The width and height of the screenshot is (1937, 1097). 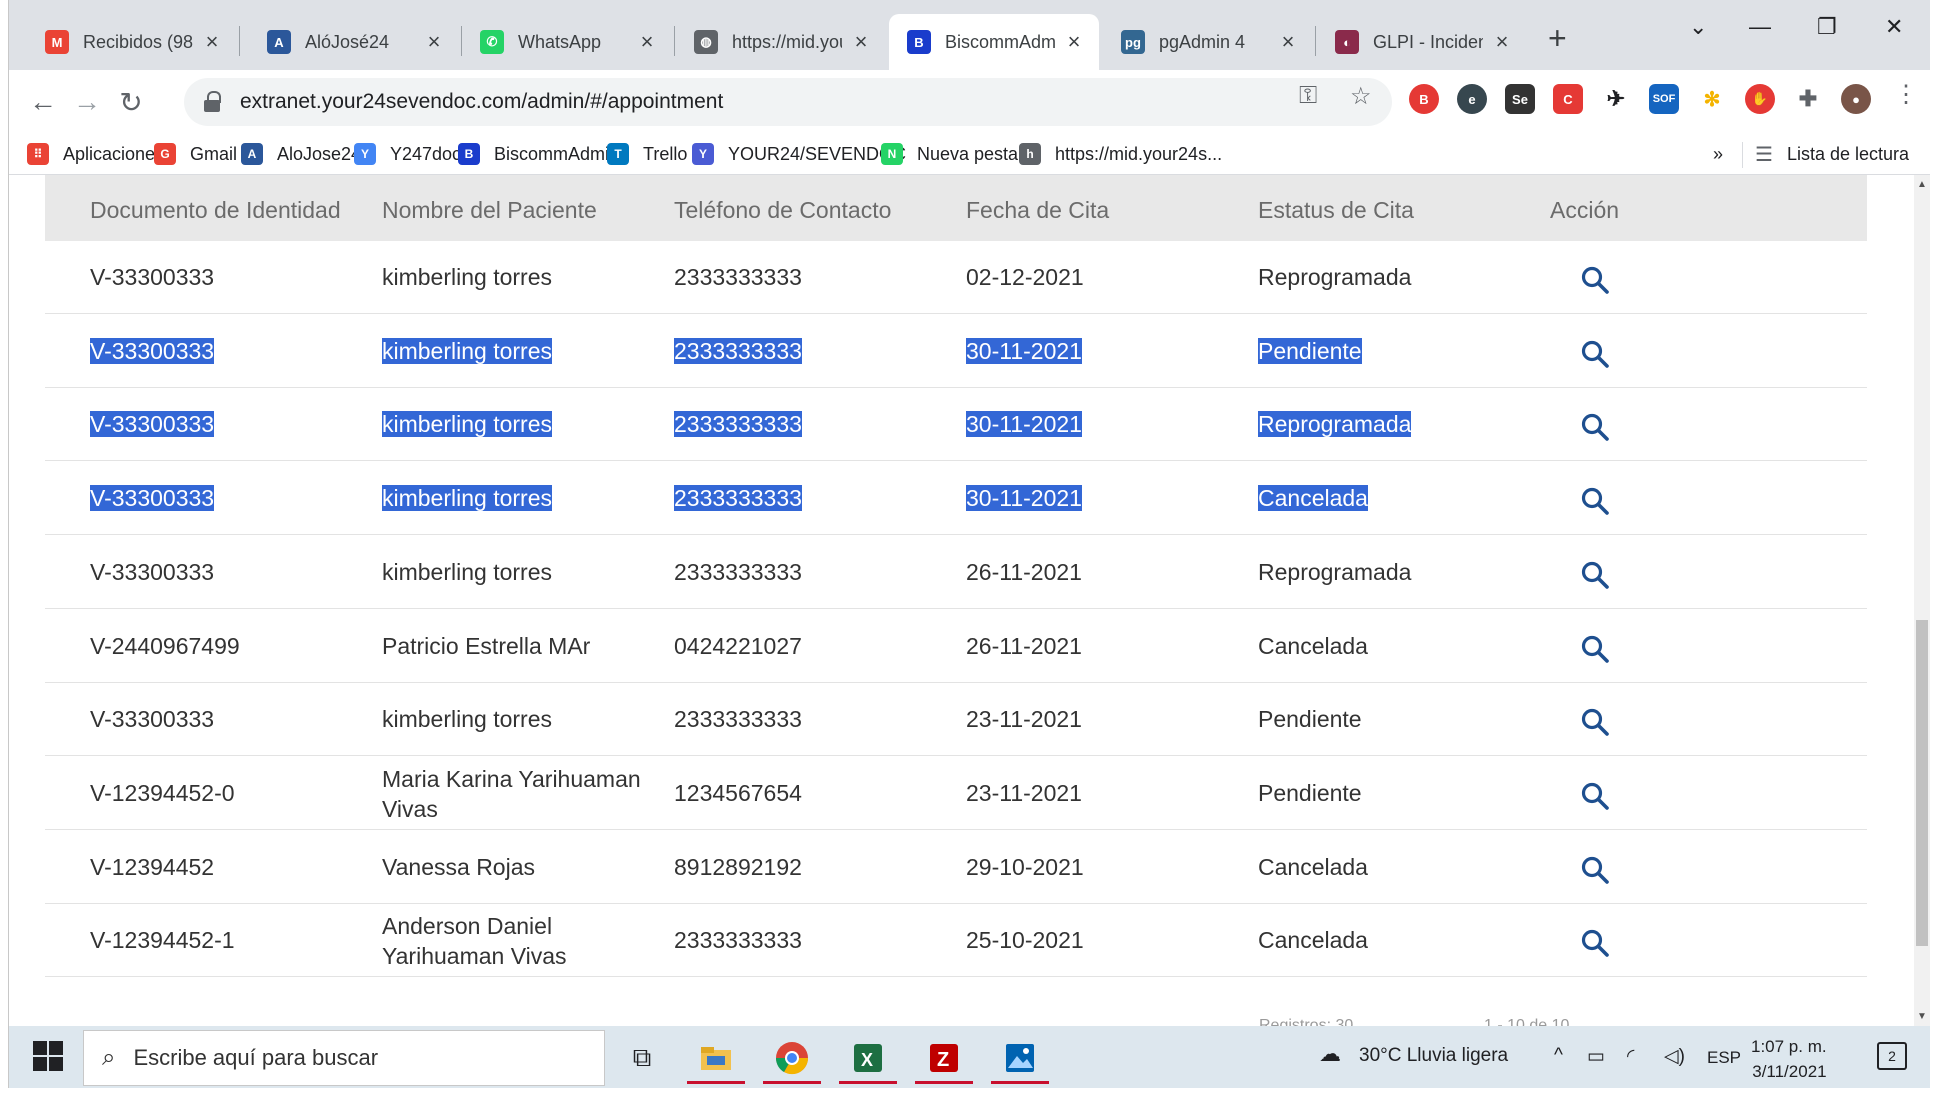 What do you see at coordinates (1630, 1056) in the screenshot?
I see `wifi-icon: ◜` at bounding box center [1630, 1056].